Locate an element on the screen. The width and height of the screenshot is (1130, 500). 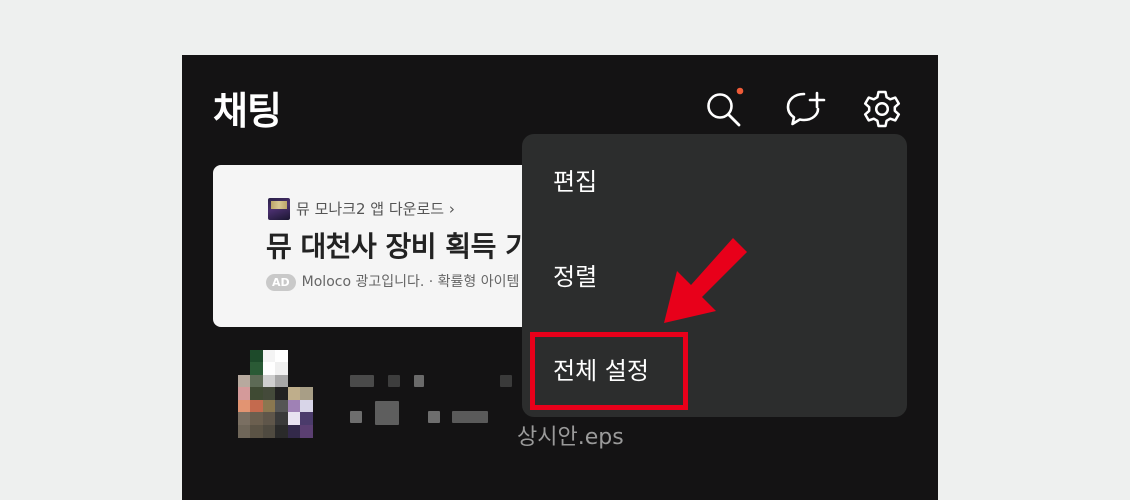
pointer-arrow-icon is located at coordinates (705, 280).